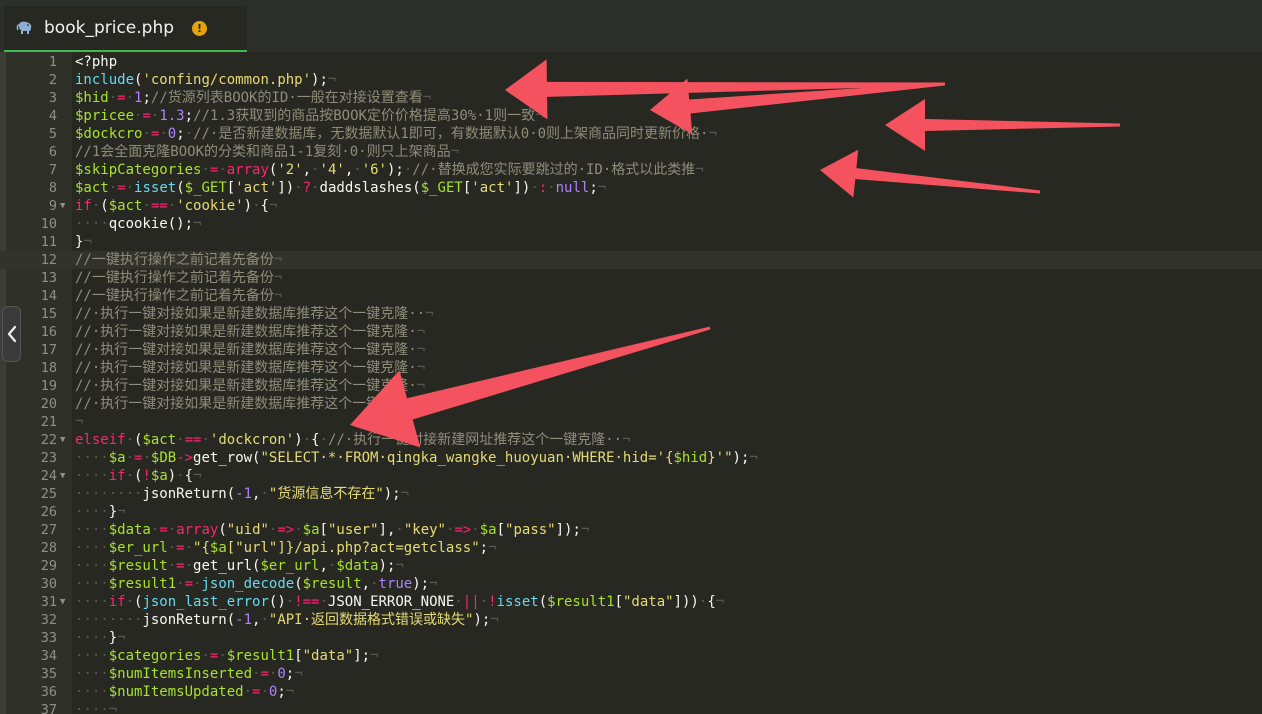  What do you see at coordinates (631, 296) in the screenshot?
I see `code-line: 14 //一键执行操作之前记着先备份¬` at bounding box center [631, 296].